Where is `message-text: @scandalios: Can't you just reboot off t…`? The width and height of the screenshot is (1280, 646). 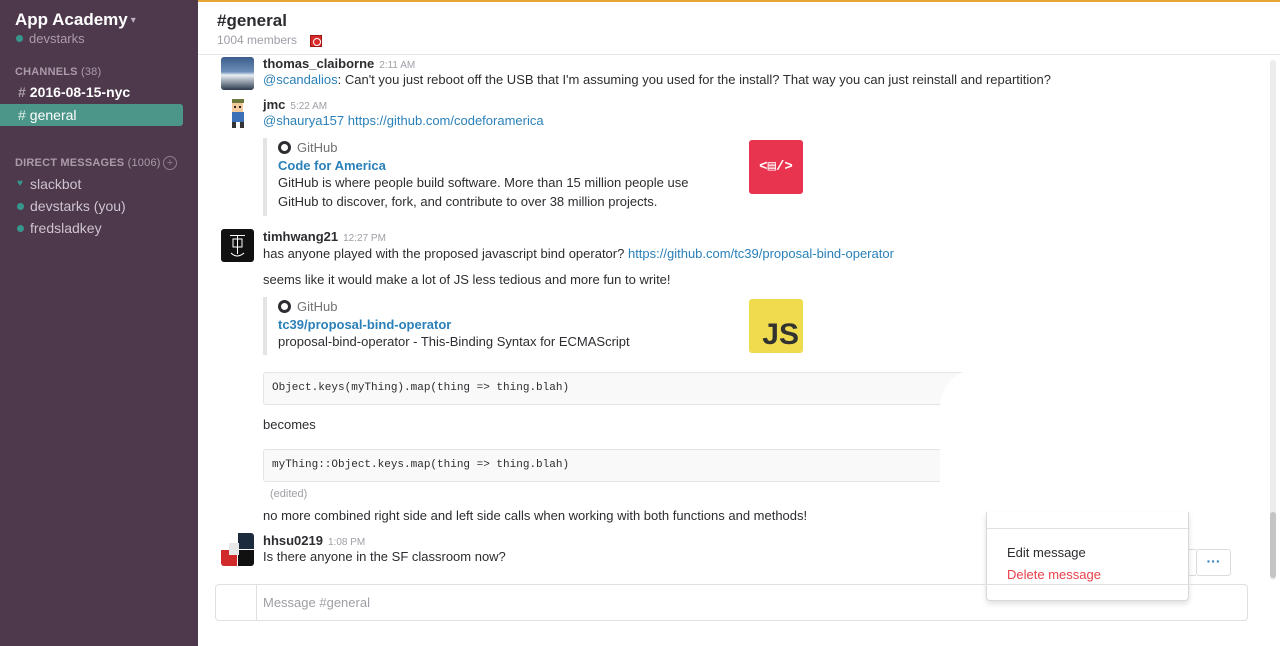 message-text: @scandalios: Can't you just reboot off t… is located at coordinates (657, 79).